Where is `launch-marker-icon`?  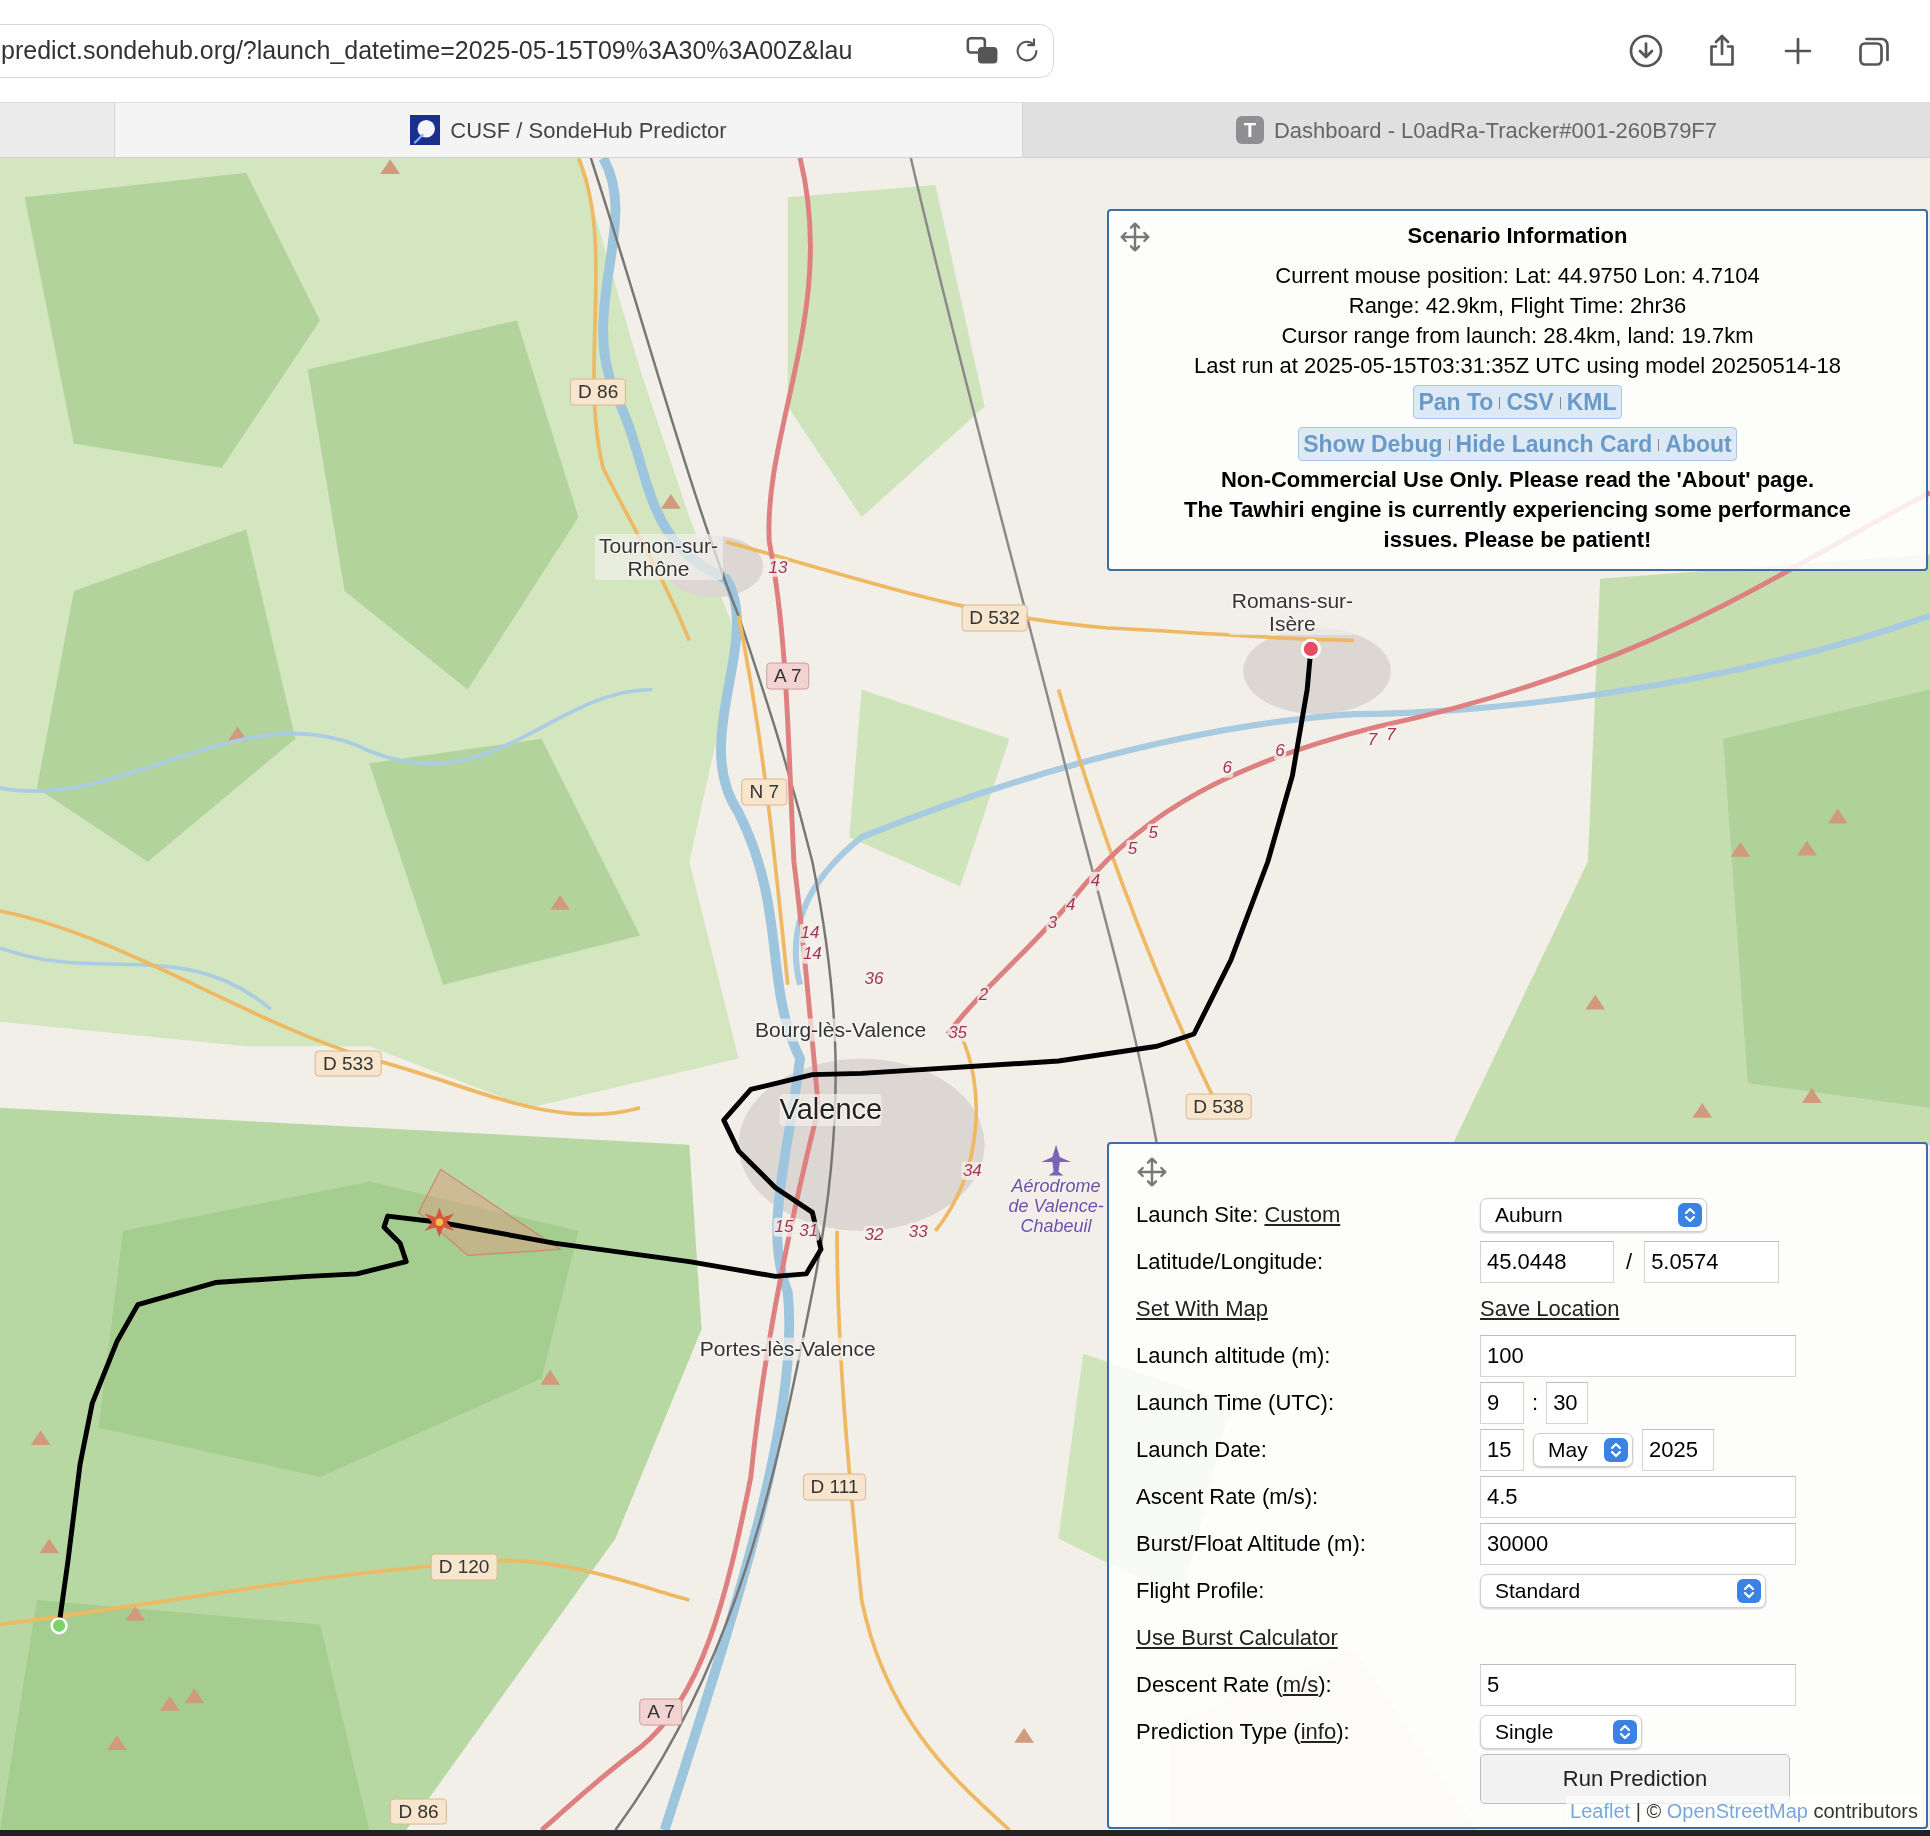 launch-marker-icon is located at coordinates (1311, 649).